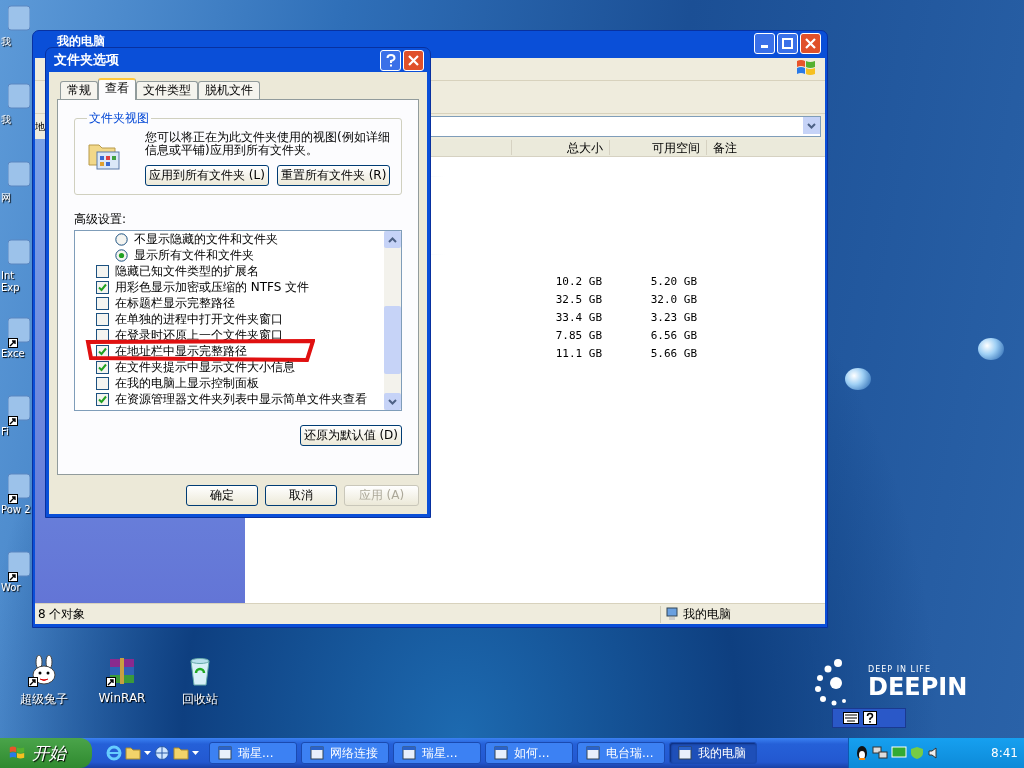 The image size is (1024, 768). Describe the element at coordinates (350, 435) in the screenshot. I see `restore-defaults-button: 还原为默认值 (D)` at that location.